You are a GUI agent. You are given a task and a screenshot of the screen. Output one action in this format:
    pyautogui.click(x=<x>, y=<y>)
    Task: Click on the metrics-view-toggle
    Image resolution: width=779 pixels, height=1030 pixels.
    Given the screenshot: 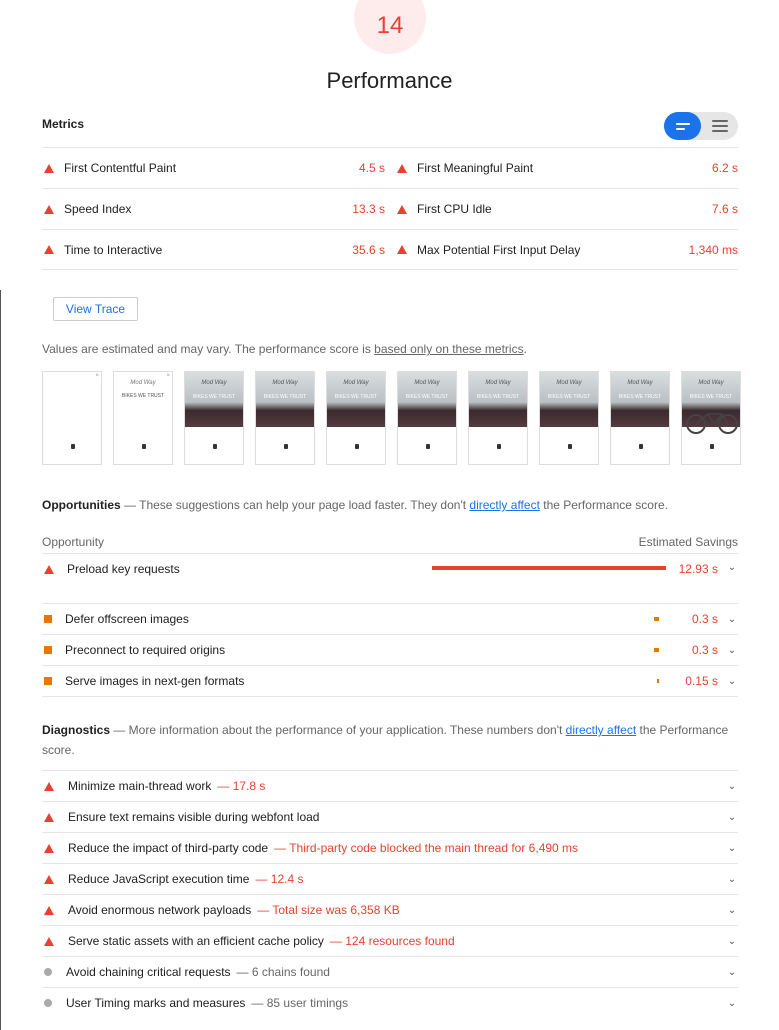 What is the action you would take?
    pyautogui.click(x=701, y=126)
    